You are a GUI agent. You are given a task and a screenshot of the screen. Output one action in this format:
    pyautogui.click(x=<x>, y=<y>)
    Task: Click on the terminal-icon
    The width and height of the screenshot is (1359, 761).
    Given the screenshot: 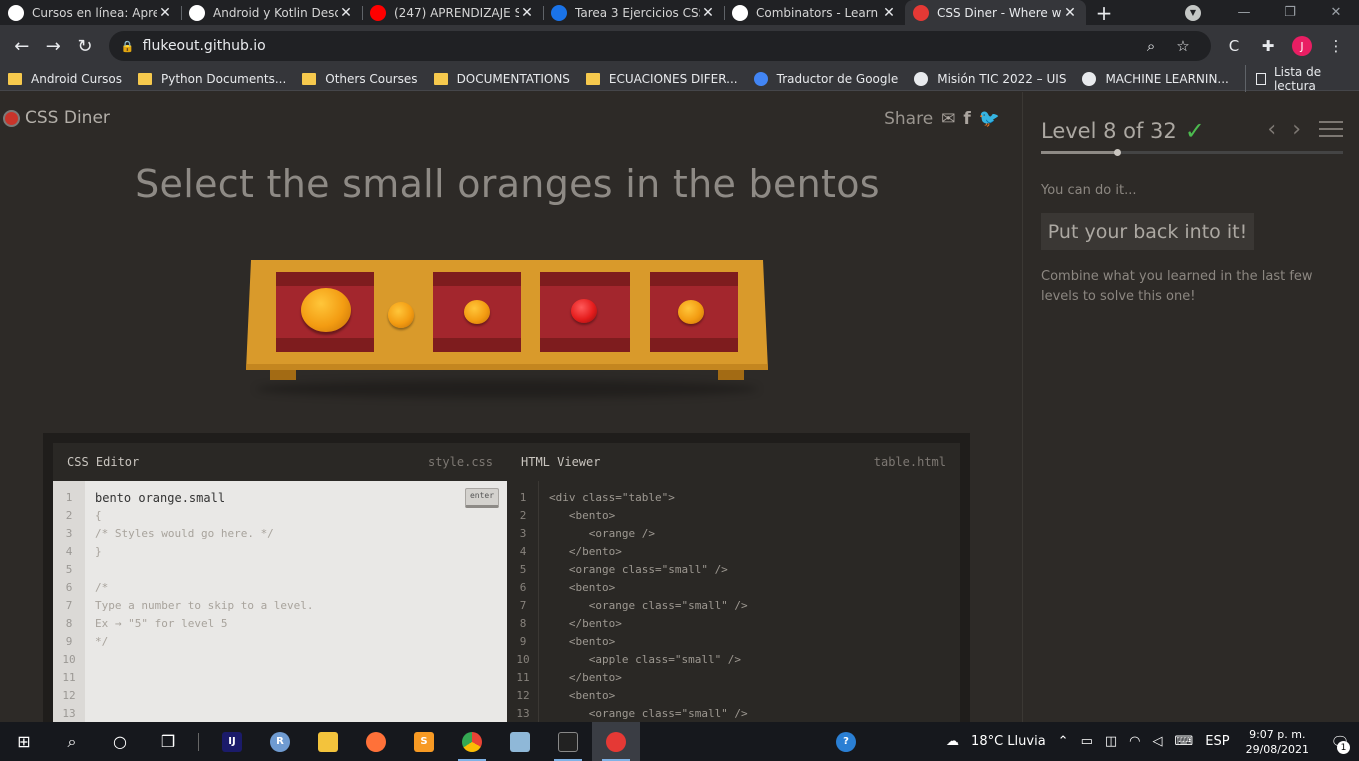 What is the action you would take?
    pyautogui.click(x=568, y=741)
    